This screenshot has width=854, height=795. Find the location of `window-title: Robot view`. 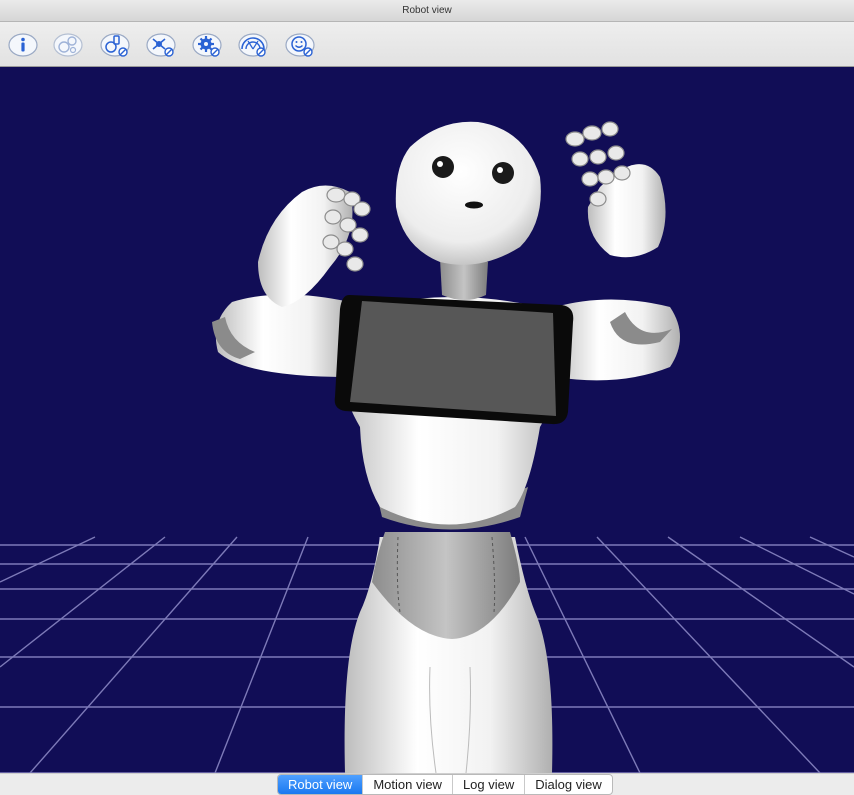

window-title: Robot view is located at coordinates (427, 10).